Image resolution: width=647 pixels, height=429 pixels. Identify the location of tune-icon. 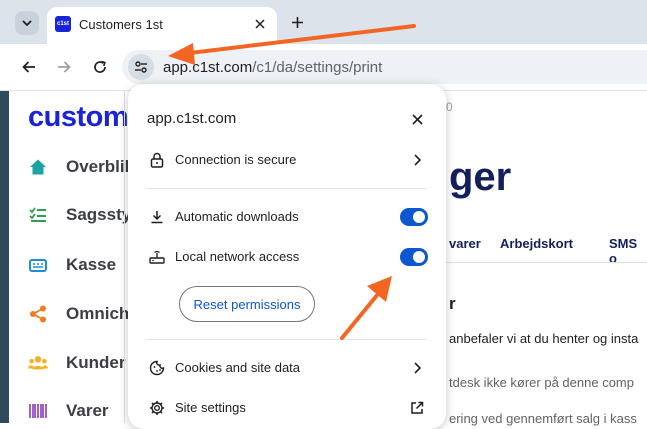
(141, 67).